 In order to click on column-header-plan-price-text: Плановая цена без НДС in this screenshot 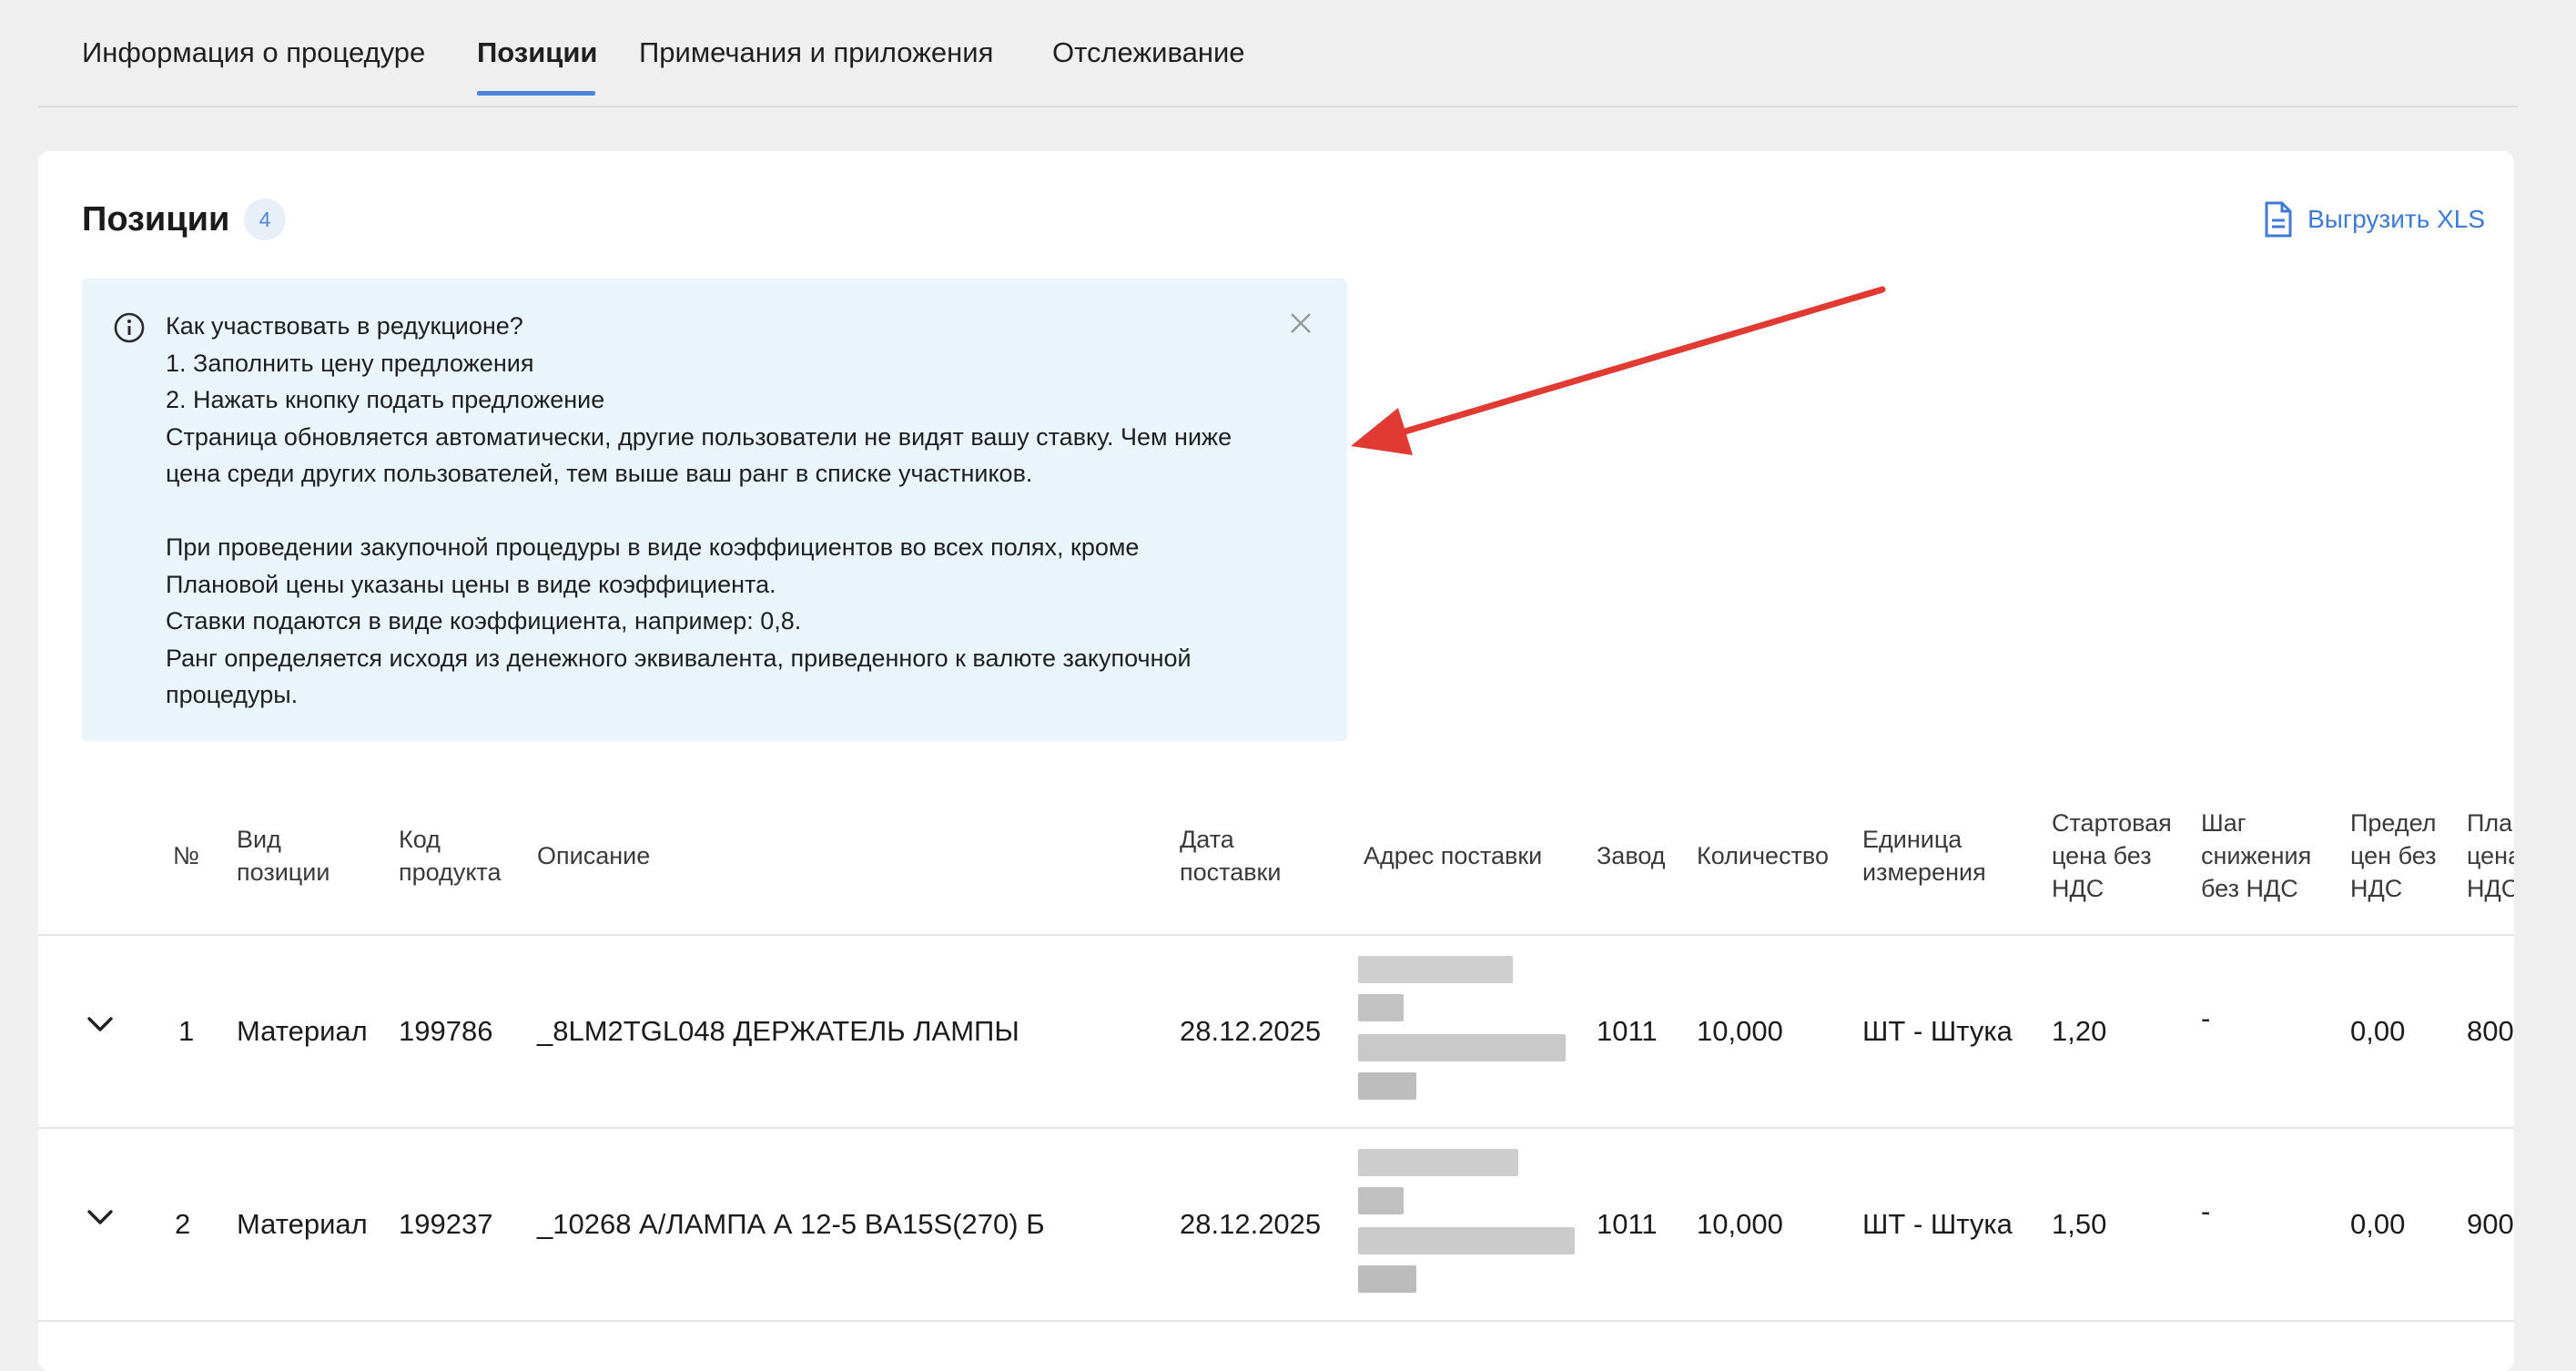, I will do `click(2490, 855)`.